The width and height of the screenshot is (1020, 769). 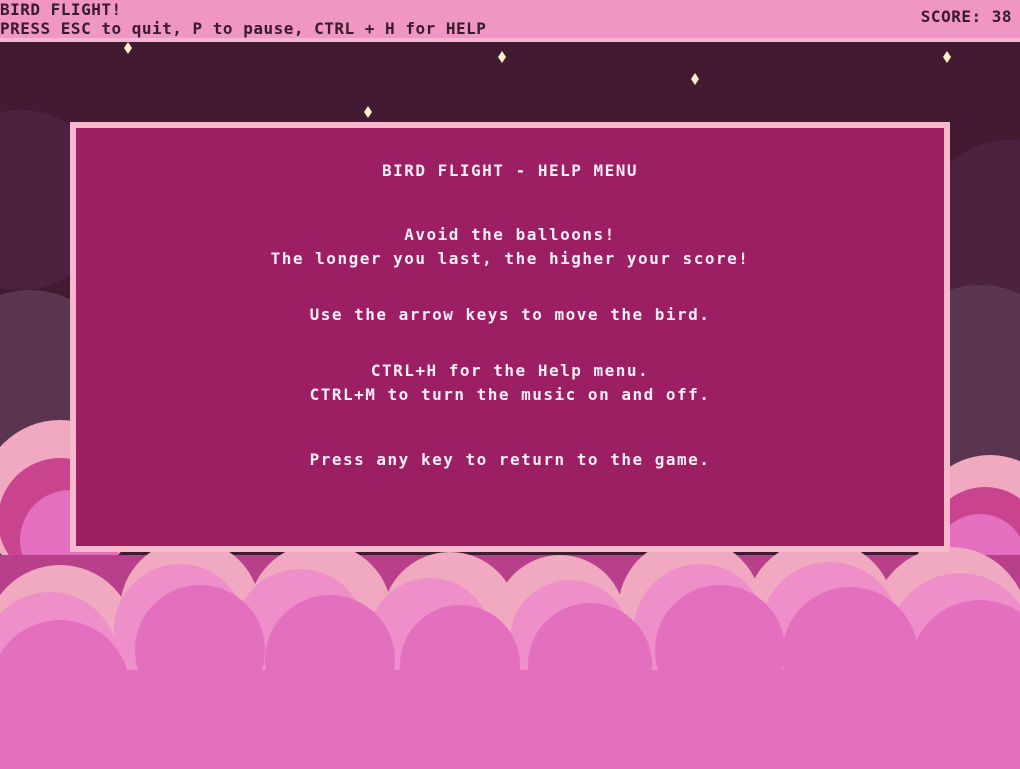 What do you see at coordinates (61, 9) in the screenshot?
I see `game-title: BIRD FLIGHT!` at bounding box center [61, 9].